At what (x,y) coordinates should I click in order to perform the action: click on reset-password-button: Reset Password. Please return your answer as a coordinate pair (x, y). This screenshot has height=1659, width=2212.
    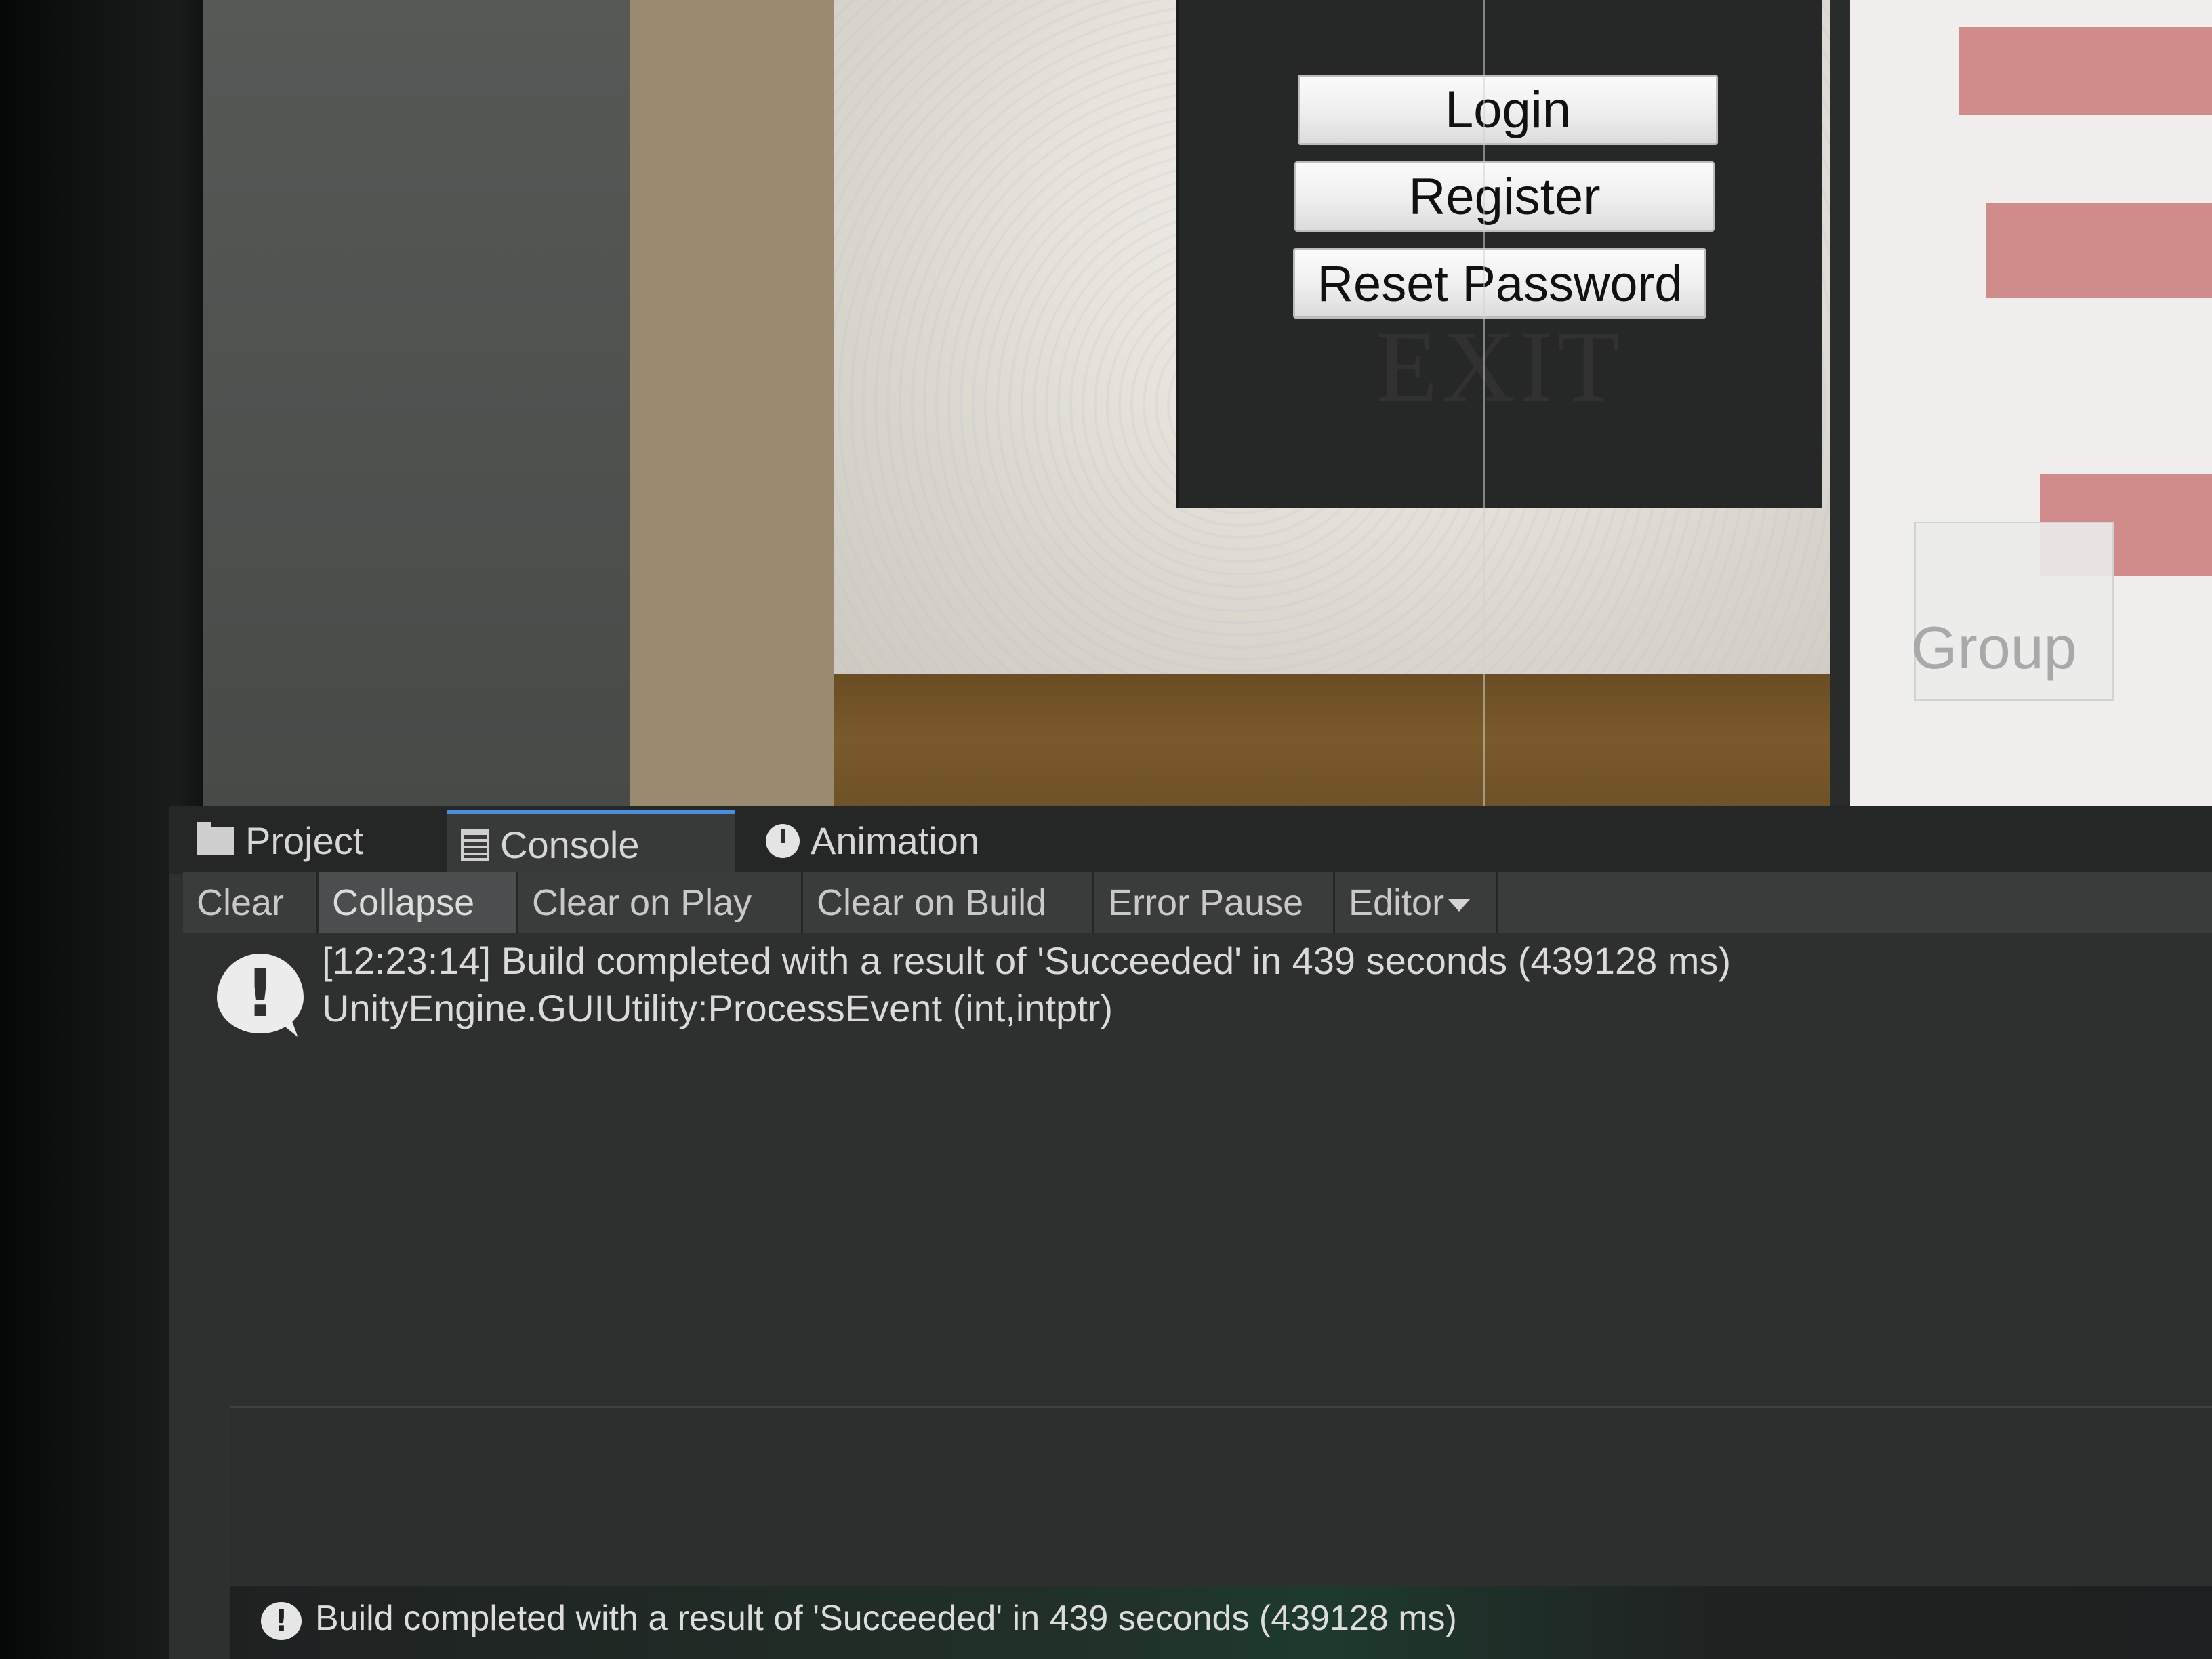
    Looking at the image, I should click on (1500, 284).